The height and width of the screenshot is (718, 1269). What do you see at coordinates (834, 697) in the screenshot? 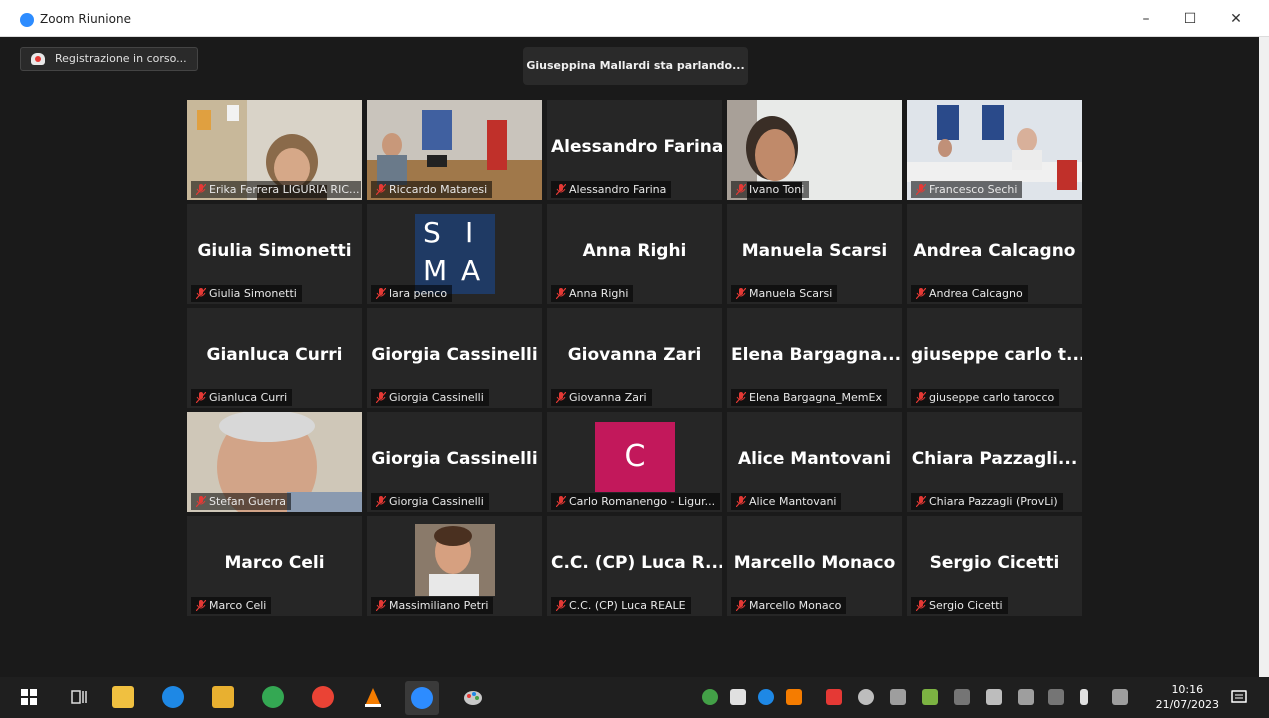
I see `tray-calendar-icon` at bounding box center [834, 697].